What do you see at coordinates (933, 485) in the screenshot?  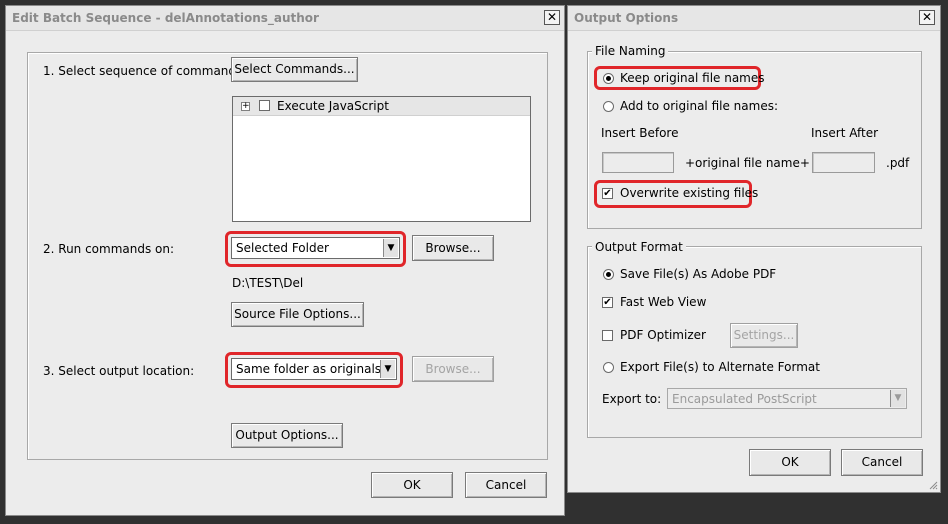 I see `resize-grip-icon` at bounding box center [933, 485].